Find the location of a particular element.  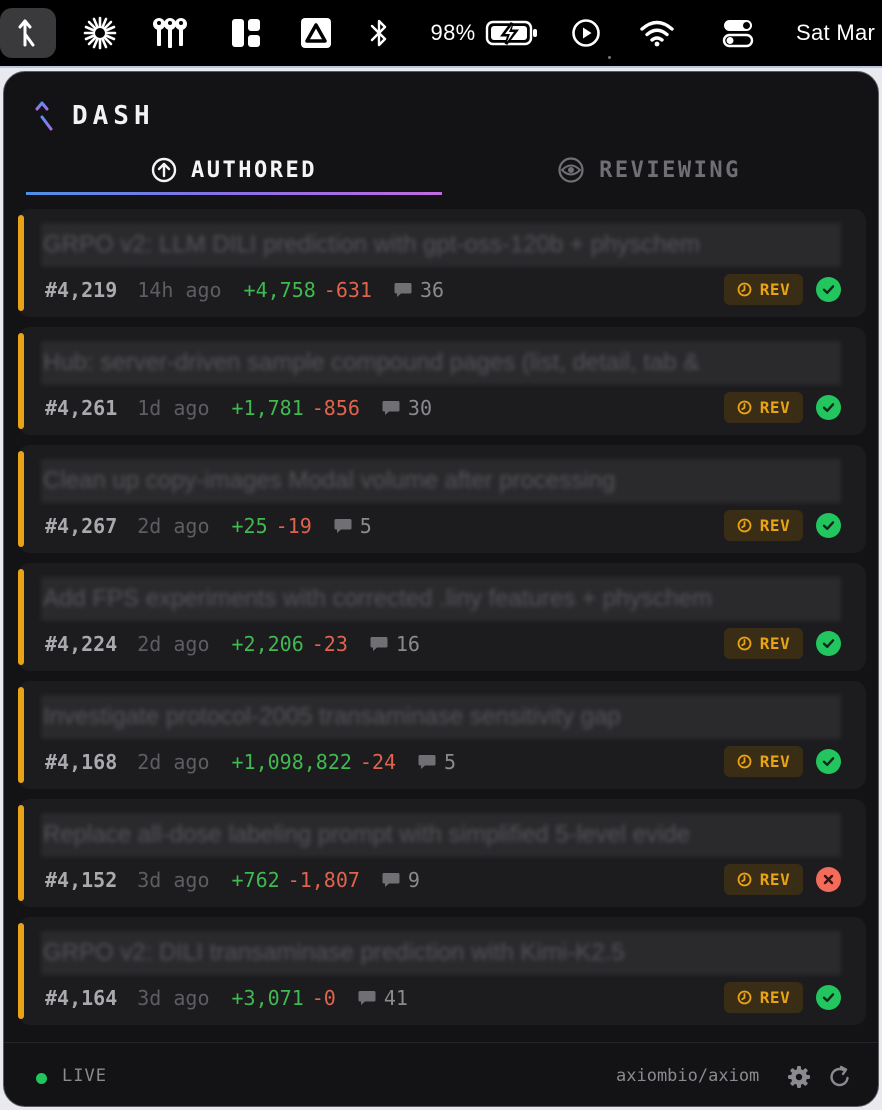

pr-number: #4,219 is located at coordinates (81, 290).